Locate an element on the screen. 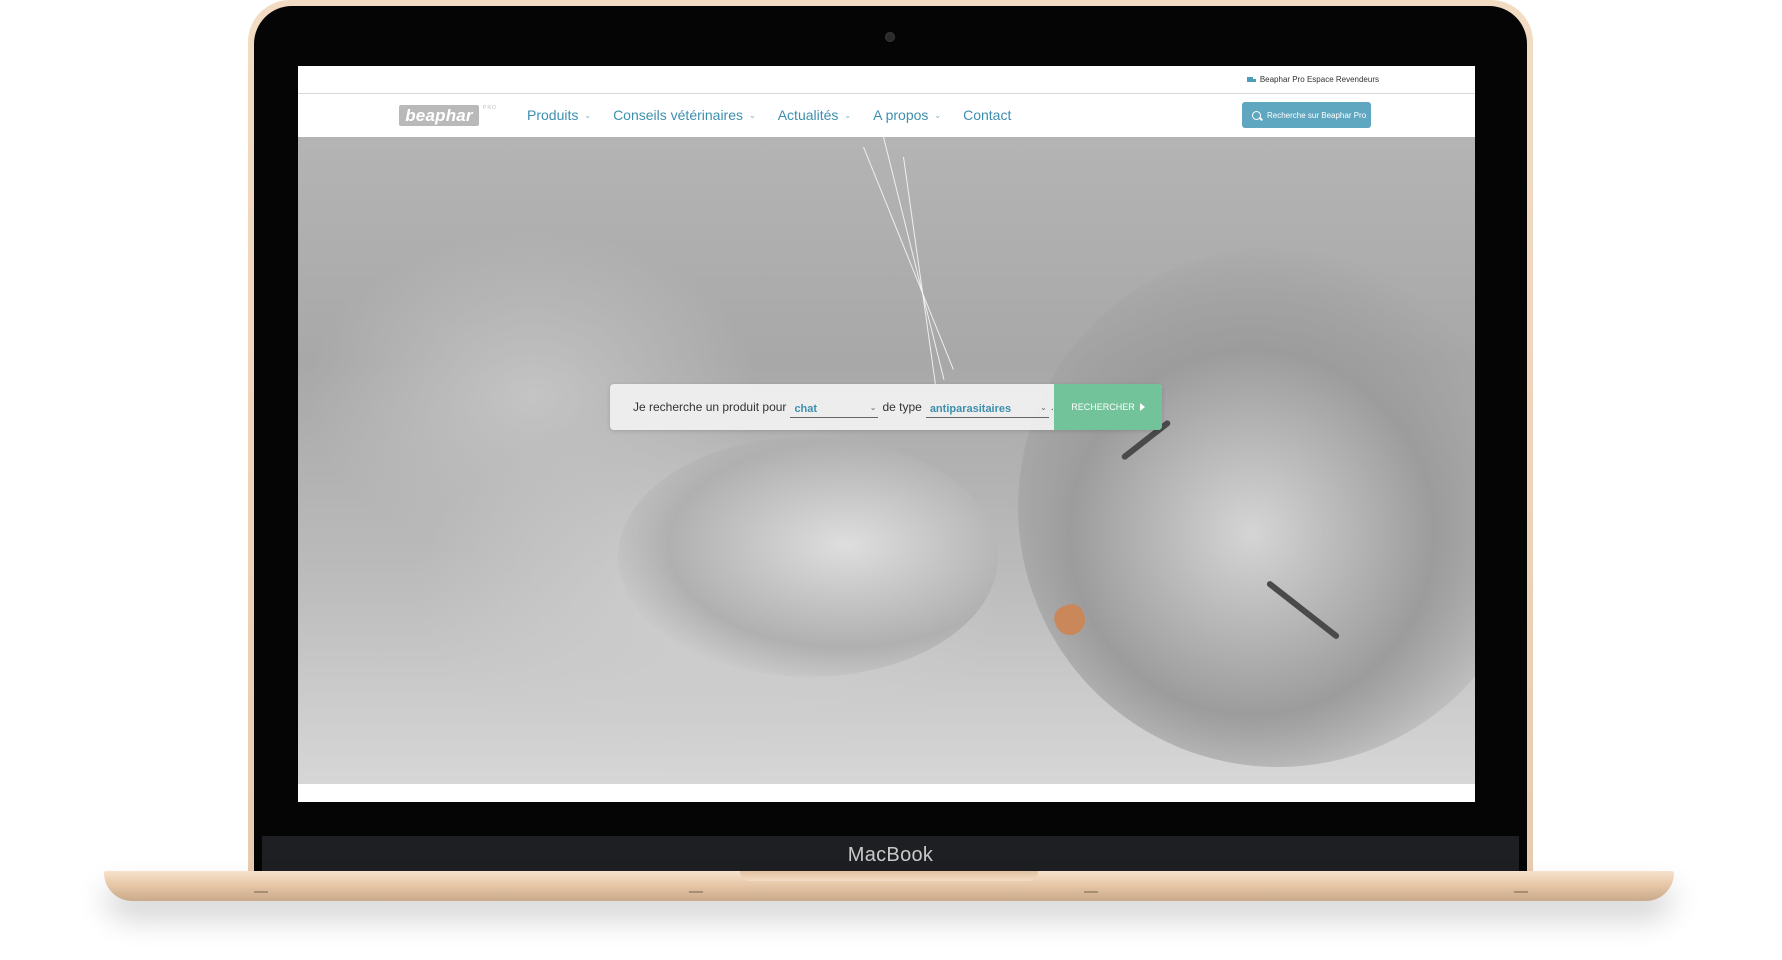  type-select: antiparasitaires ⌄ is located at coordinates (987, 409).